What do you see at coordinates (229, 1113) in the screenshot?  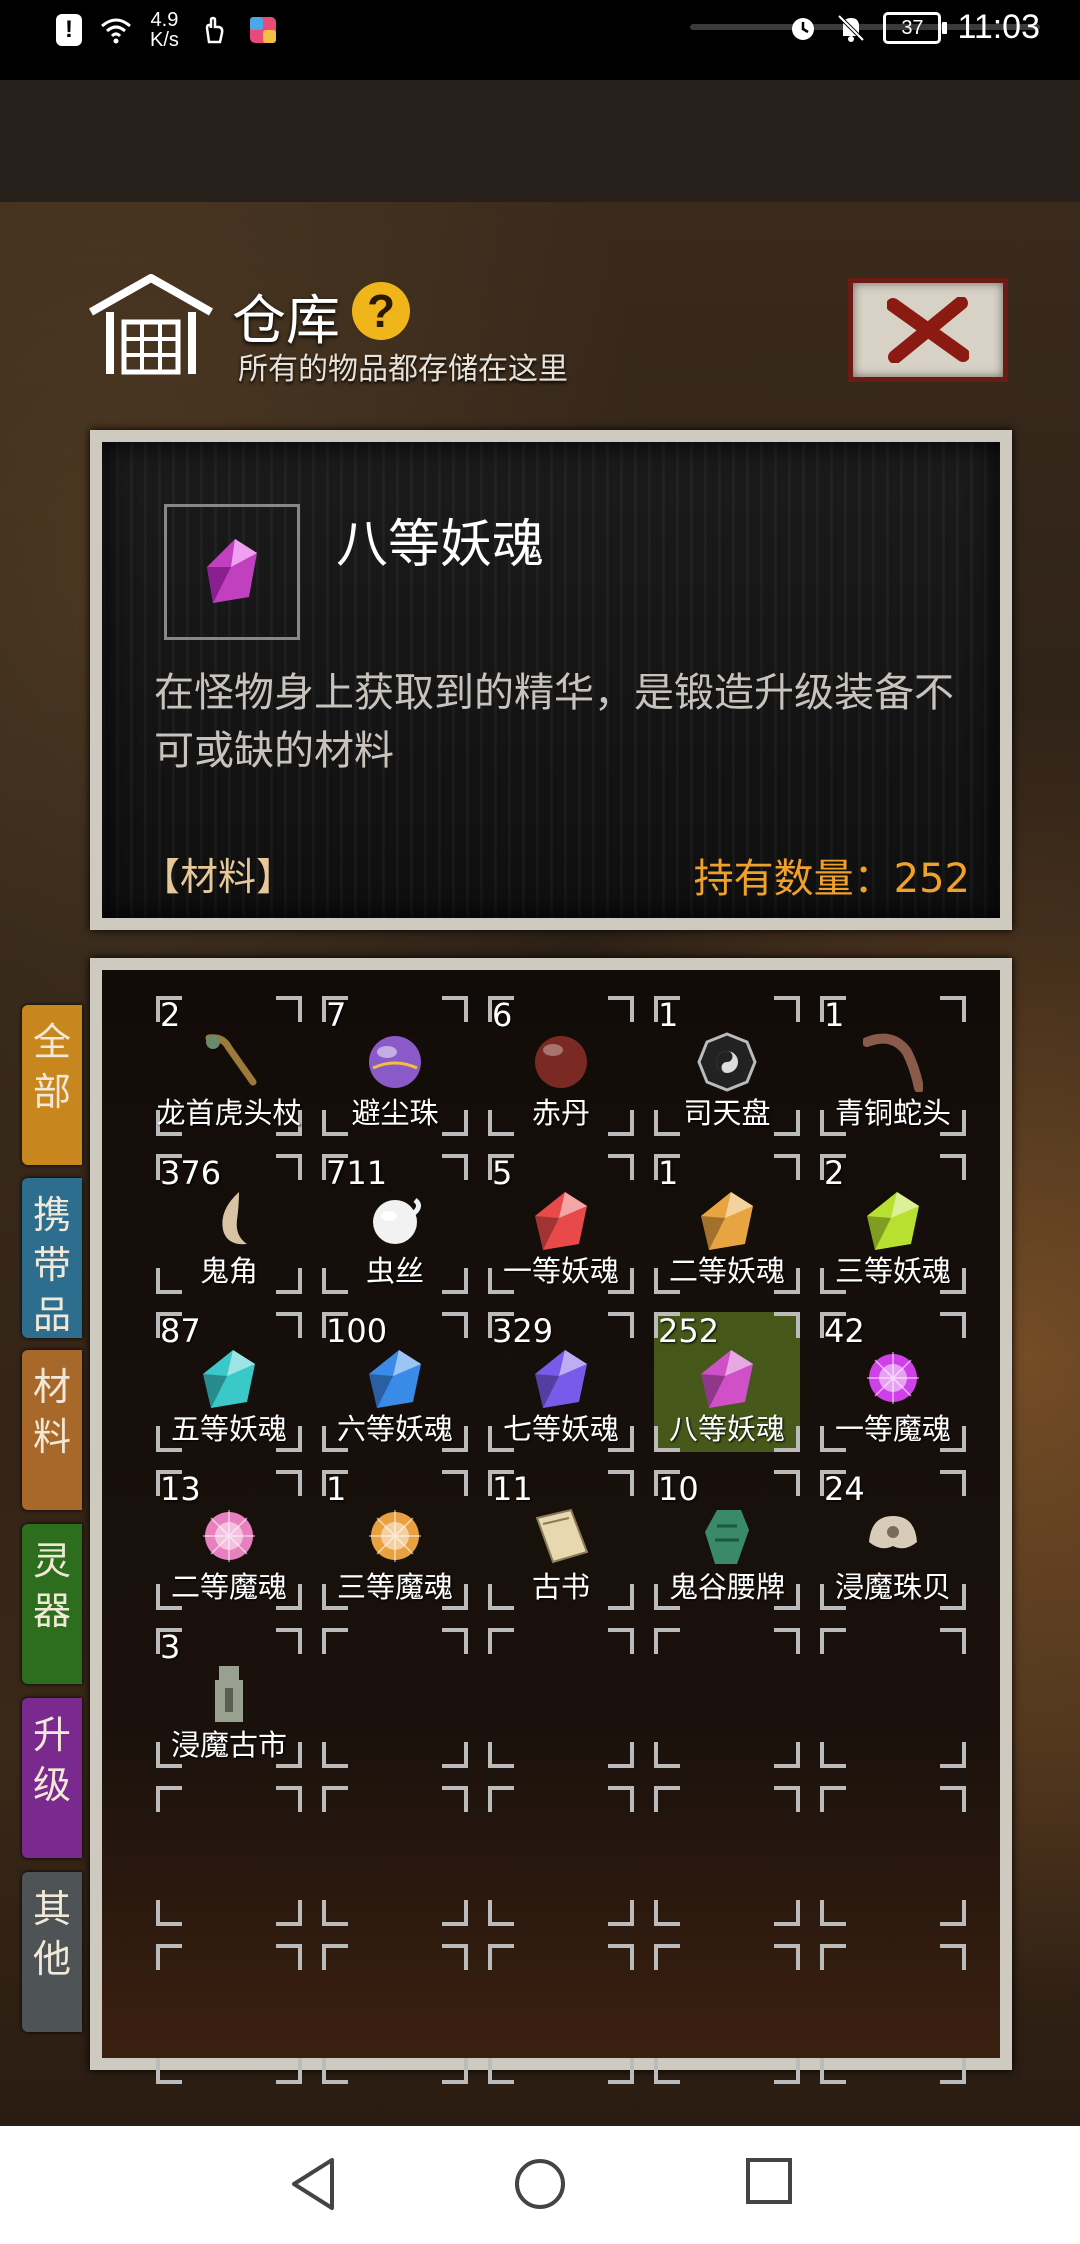 I see `item-label: 龙首虎头杖` at bounding box center [229, 1113].